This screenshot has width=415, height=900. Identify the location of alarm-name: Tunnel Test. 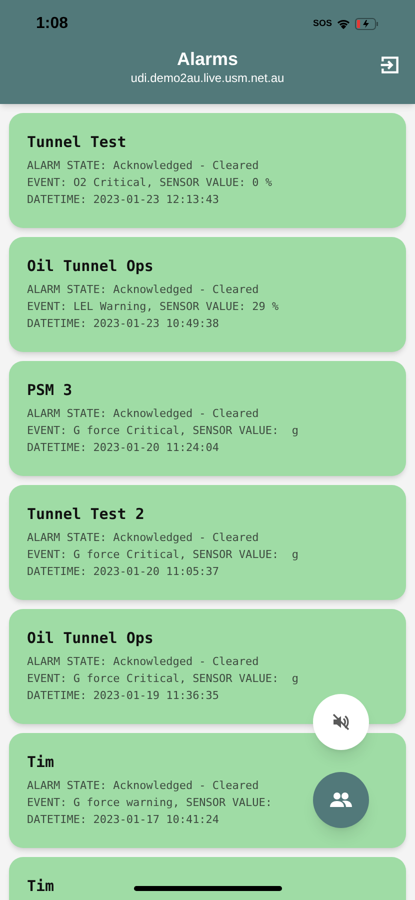
(76, 142).